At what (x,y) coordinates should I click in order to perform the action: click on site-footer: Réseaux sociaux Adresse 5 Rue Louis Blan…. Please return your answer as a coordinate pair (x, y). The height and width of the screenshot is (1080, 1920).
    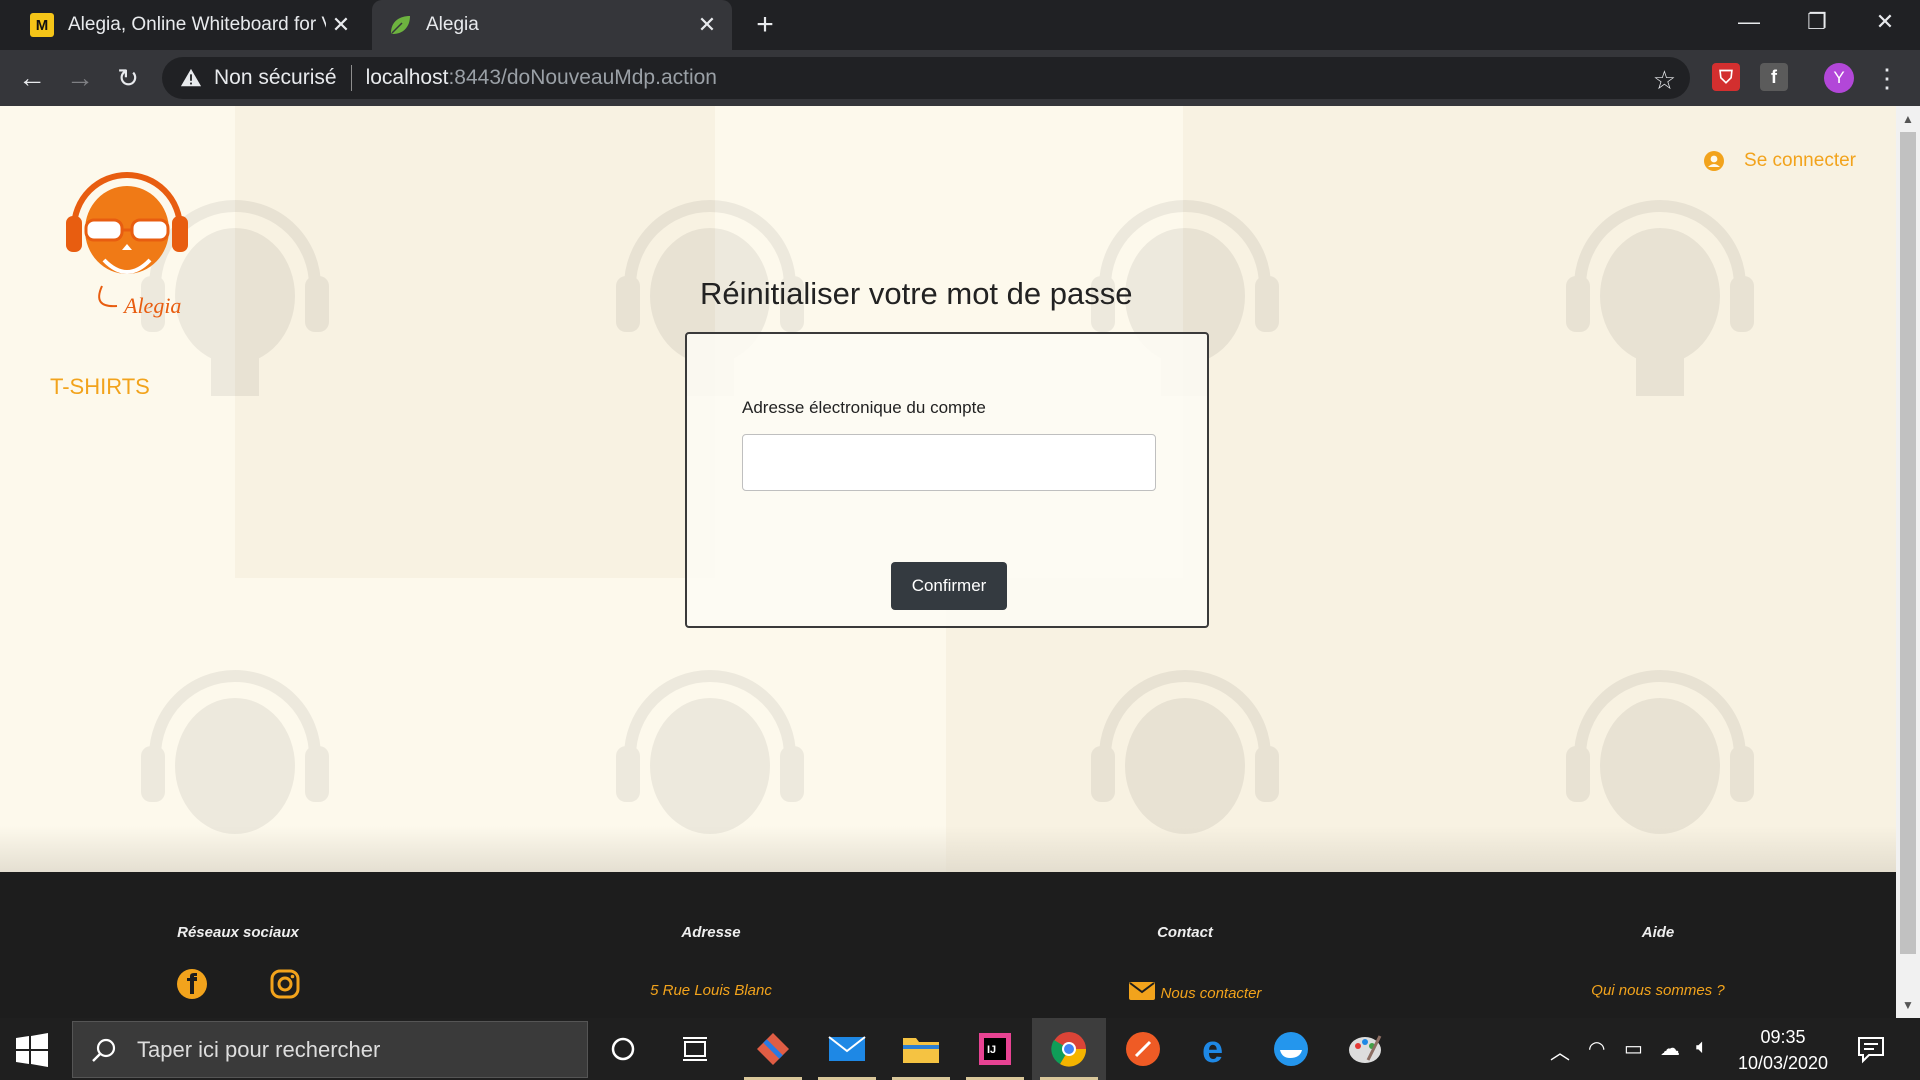
    Looking at the image, I should click on (948, 945).